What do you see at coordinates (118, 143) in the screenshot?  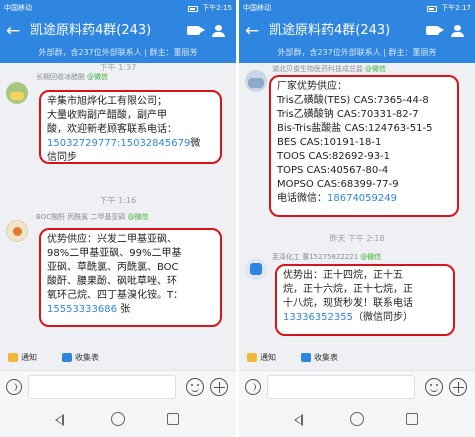 I see `phone-link: 15032729777:15032845679` at bounding box center [118, 143].